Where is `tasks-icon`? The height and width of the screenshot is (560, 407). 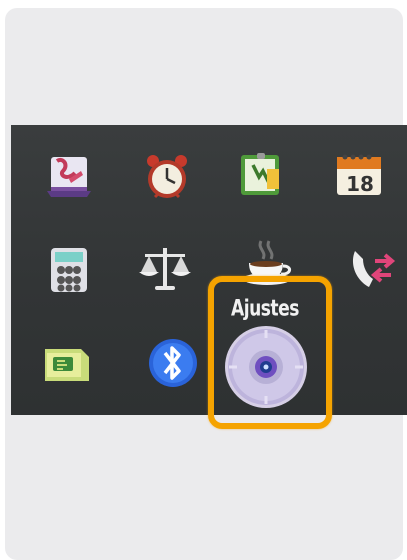
tasks-icon is located at coordinates (261, 175).